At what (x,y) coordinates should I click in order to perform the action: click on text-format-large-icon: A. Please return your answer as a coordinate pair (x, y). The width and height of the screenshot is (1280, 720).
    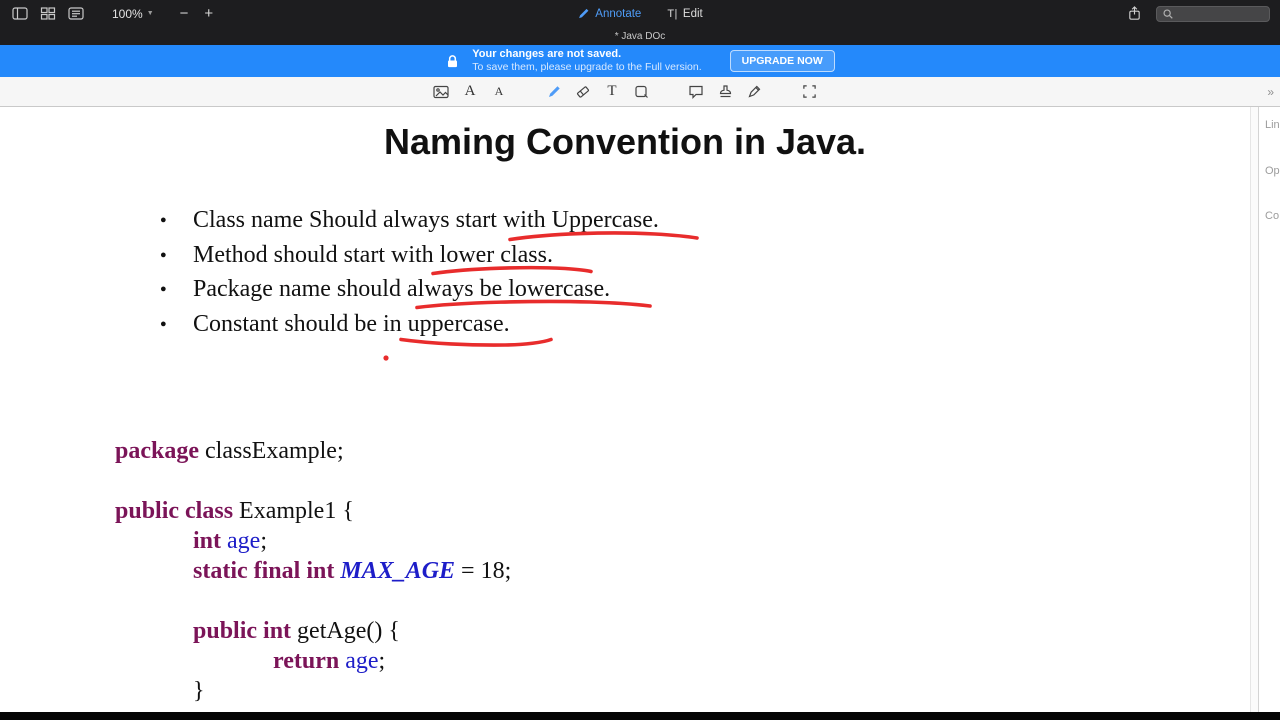
    Looking at the image, I should click on (470, 92).